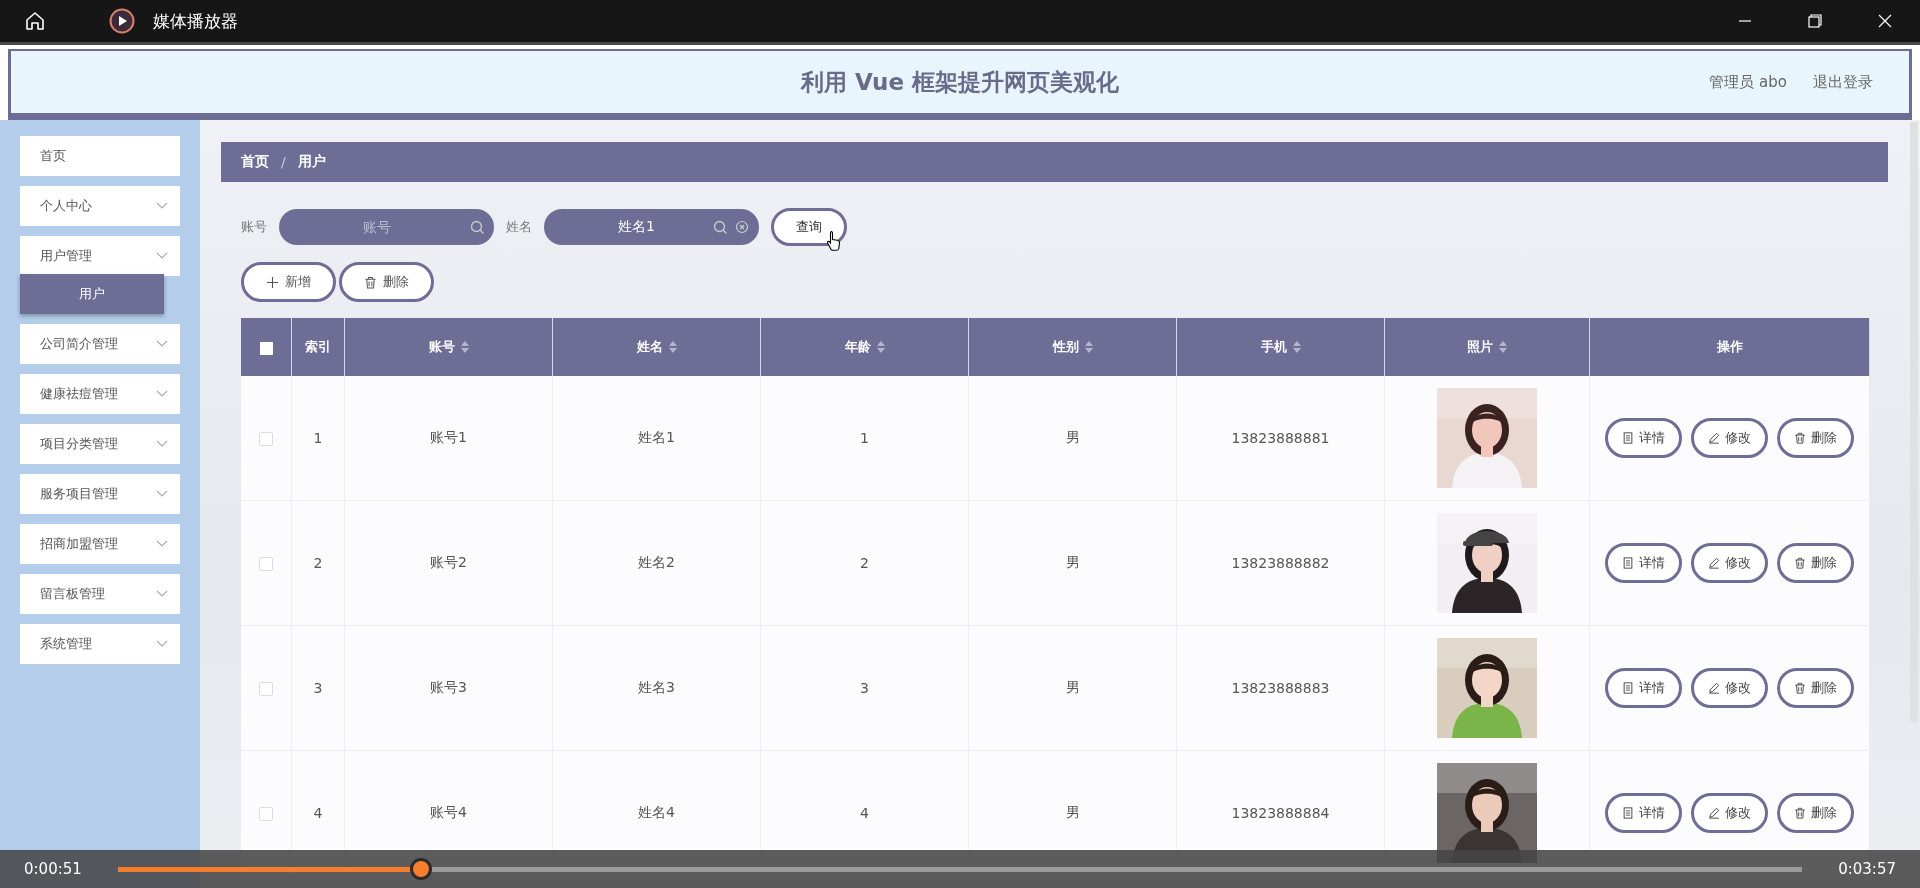  What do you see at coordinates (255, 162) in the screenshot?
I see `breadcrumb-item: 首页` at bounding box center [255, 162].